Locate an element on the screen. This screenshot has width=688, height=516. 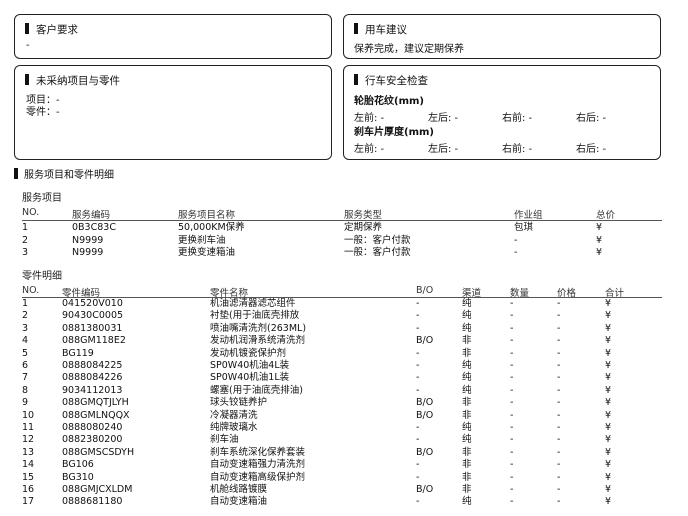
part-cell: 5 is located at coordinates (25, 353).